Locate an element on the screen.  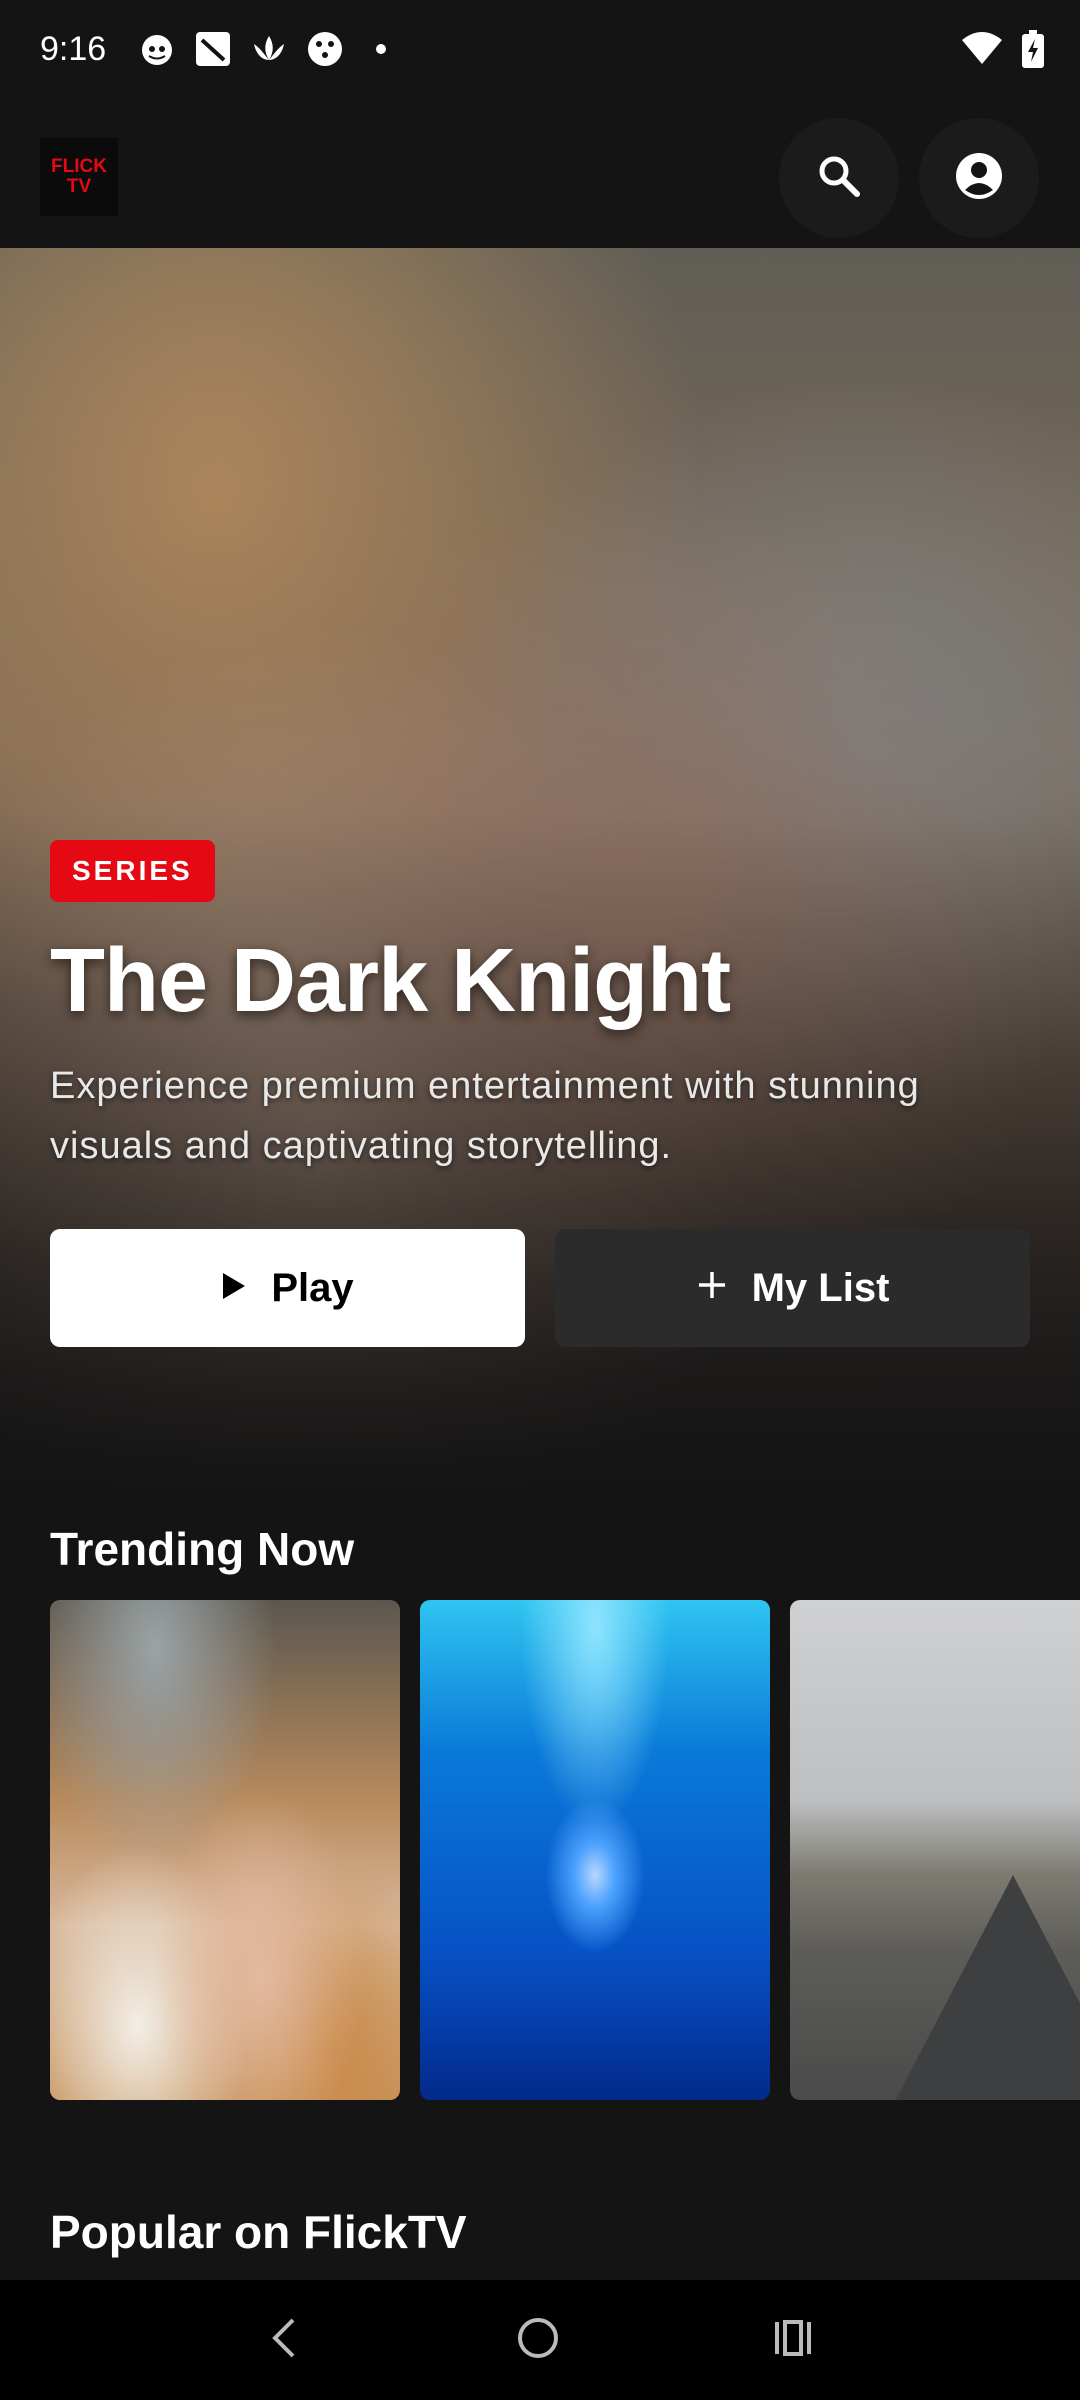
logo-line2: TV is located at coordinates (79, 186).